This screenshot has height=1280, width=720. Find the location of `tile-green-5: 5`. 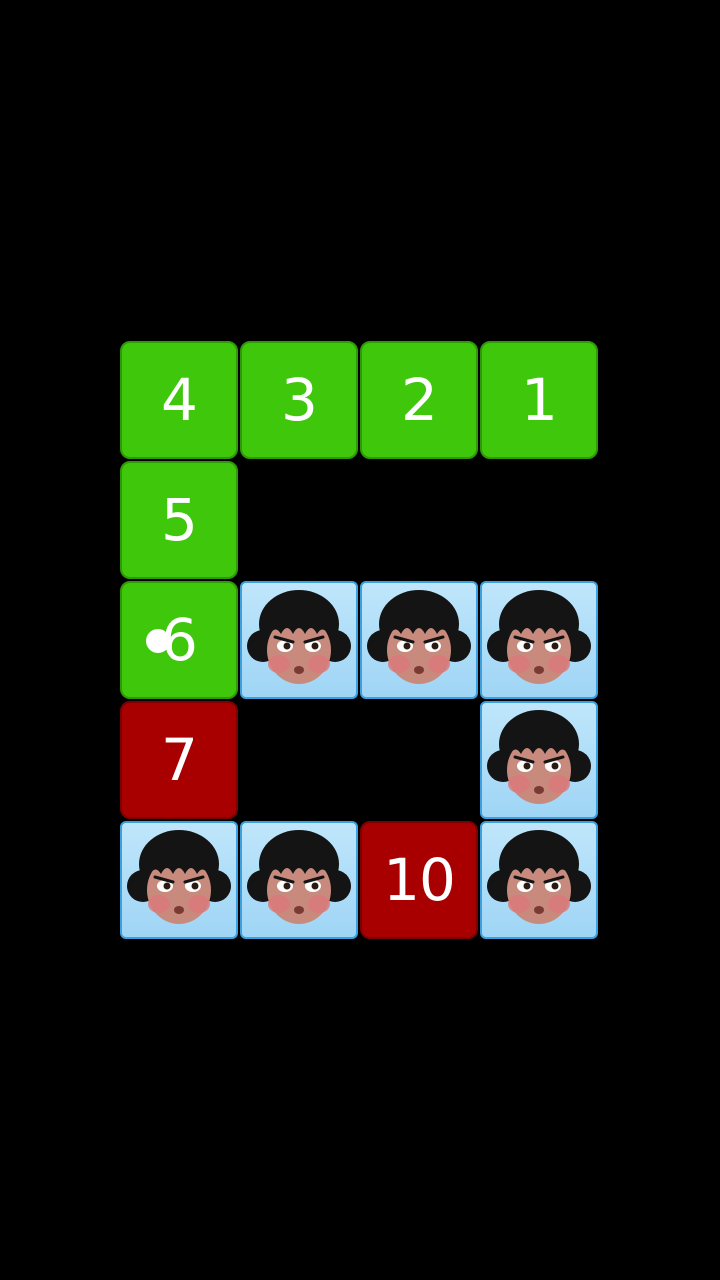

tile-green-5: 5 is located at coordinates (179, 520).